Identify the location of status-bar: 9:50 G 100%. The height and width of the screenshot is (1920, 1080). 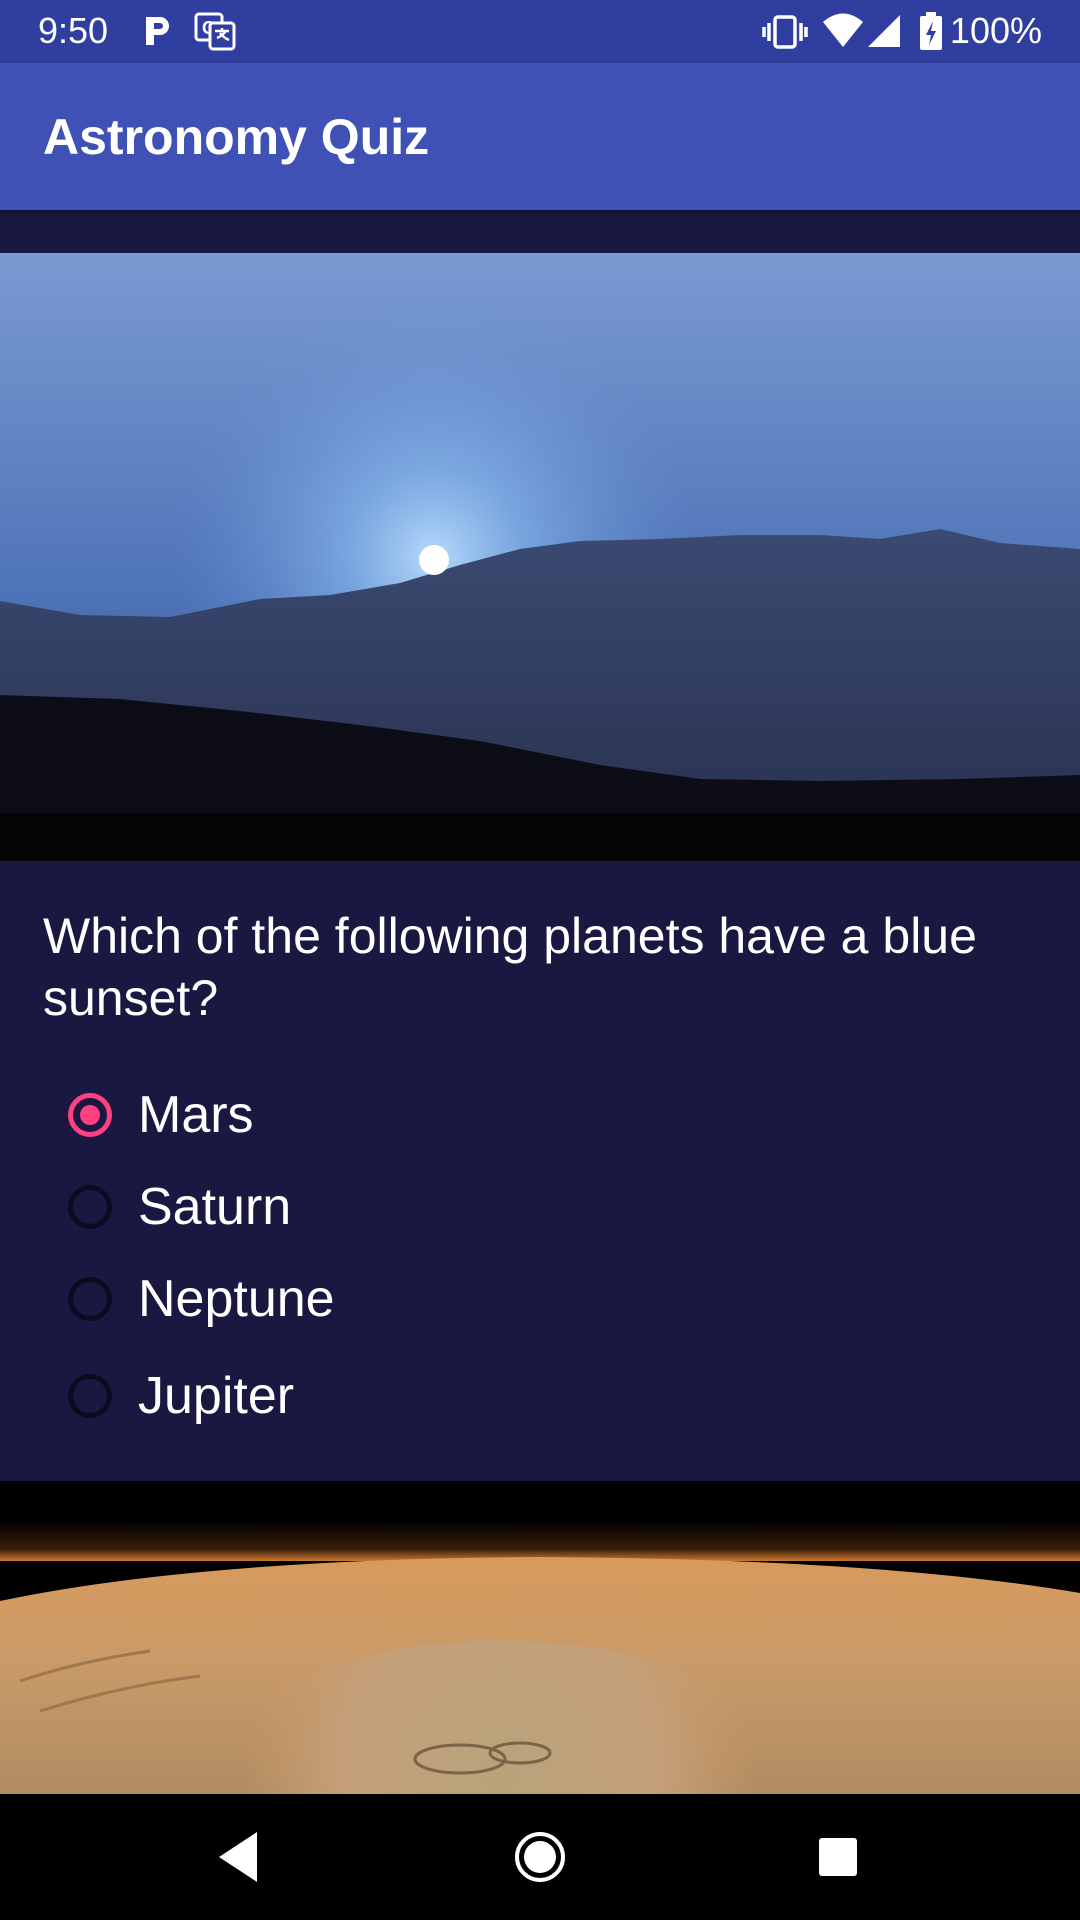
(540, 31).